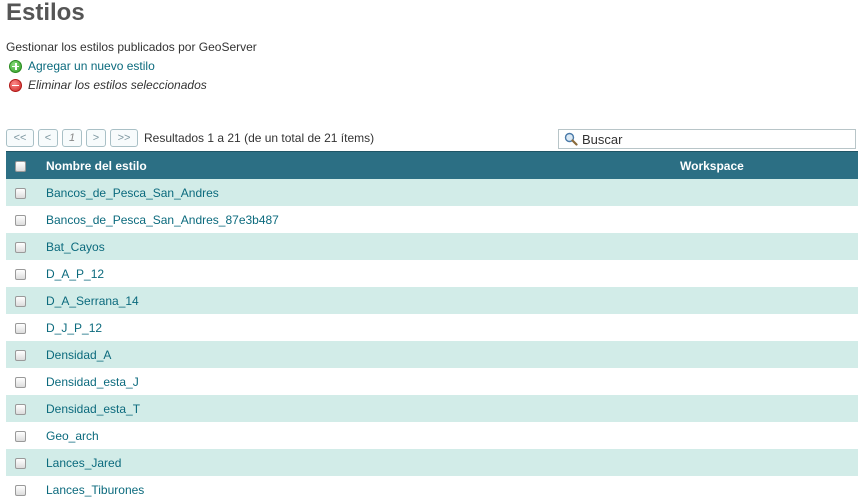  Describe the element at coordinates (357, 246) in the screenshot. I see `style-name-cell: Bat_Cayos` at that location.